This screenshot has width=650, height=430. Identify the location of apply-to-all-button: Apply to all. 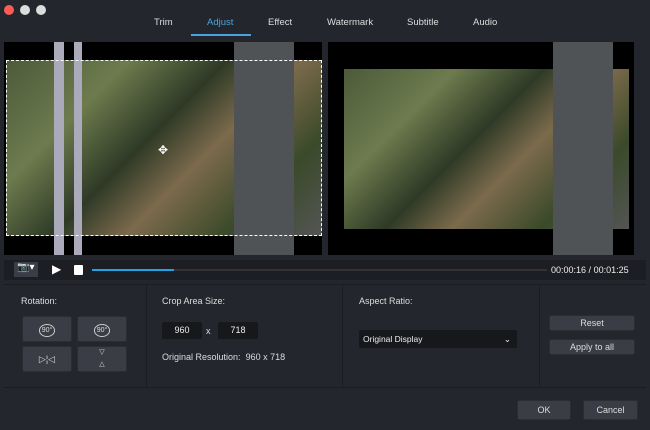
(592, 347).